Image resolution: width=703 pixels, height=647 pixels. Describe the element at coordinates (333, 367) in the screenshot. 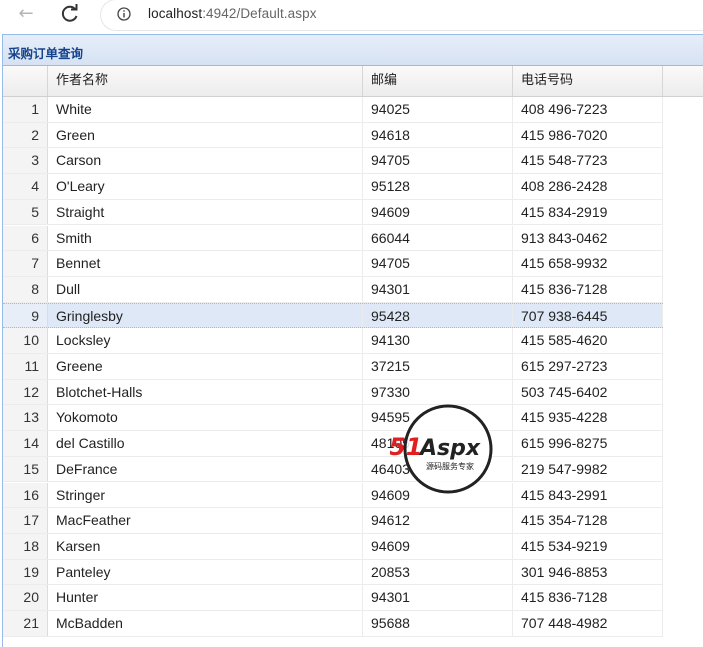

I see `table-row: 11 Greene 37215 615 297-2723` at that location.